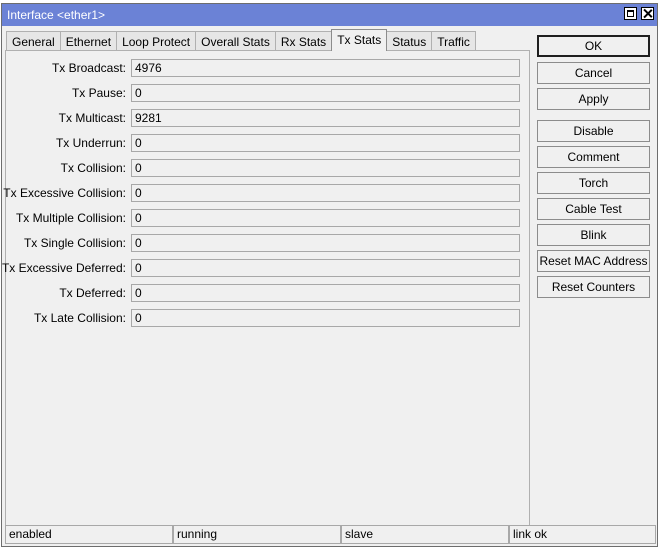 This screenshot has width=660, height=549. What do you see at coordinates (92, 293) in the screenshot?
I see `field-label: Tx Deferred:` at bounding box center [92, 293].